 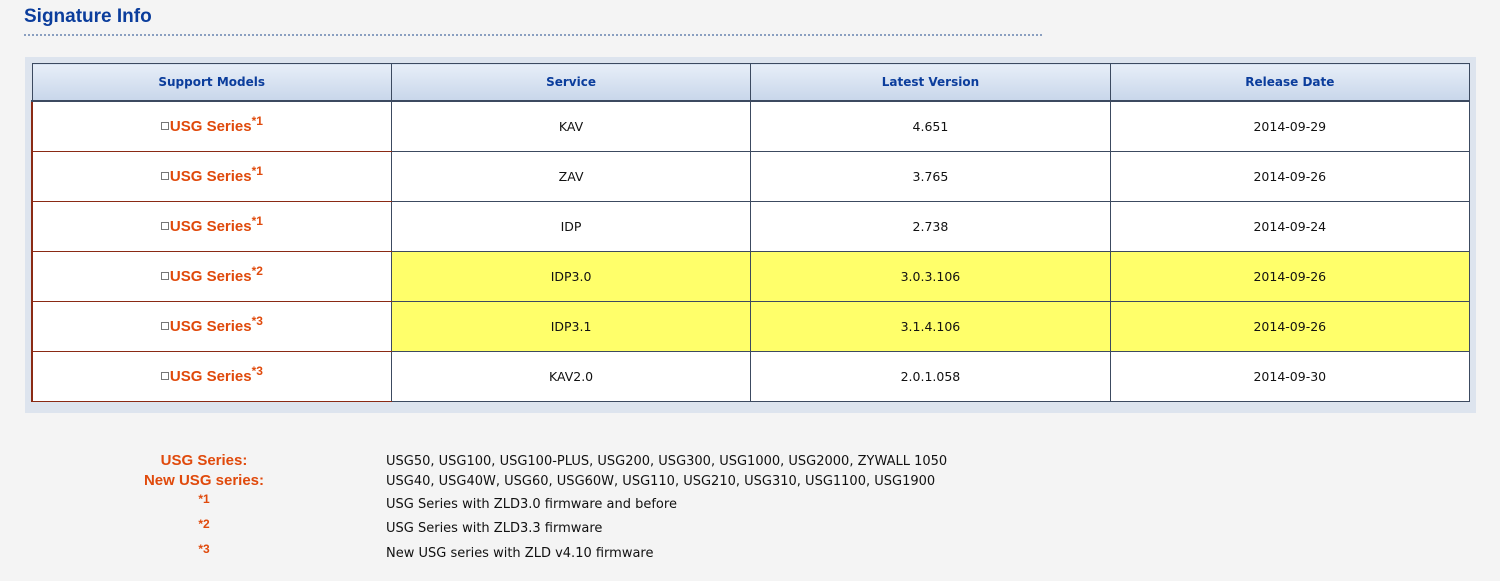 What do you see at coordinates (930, 376) in the screenshot?
I see `latest-version-cell: 2.0.1.058` at bounding box center [930, 376].